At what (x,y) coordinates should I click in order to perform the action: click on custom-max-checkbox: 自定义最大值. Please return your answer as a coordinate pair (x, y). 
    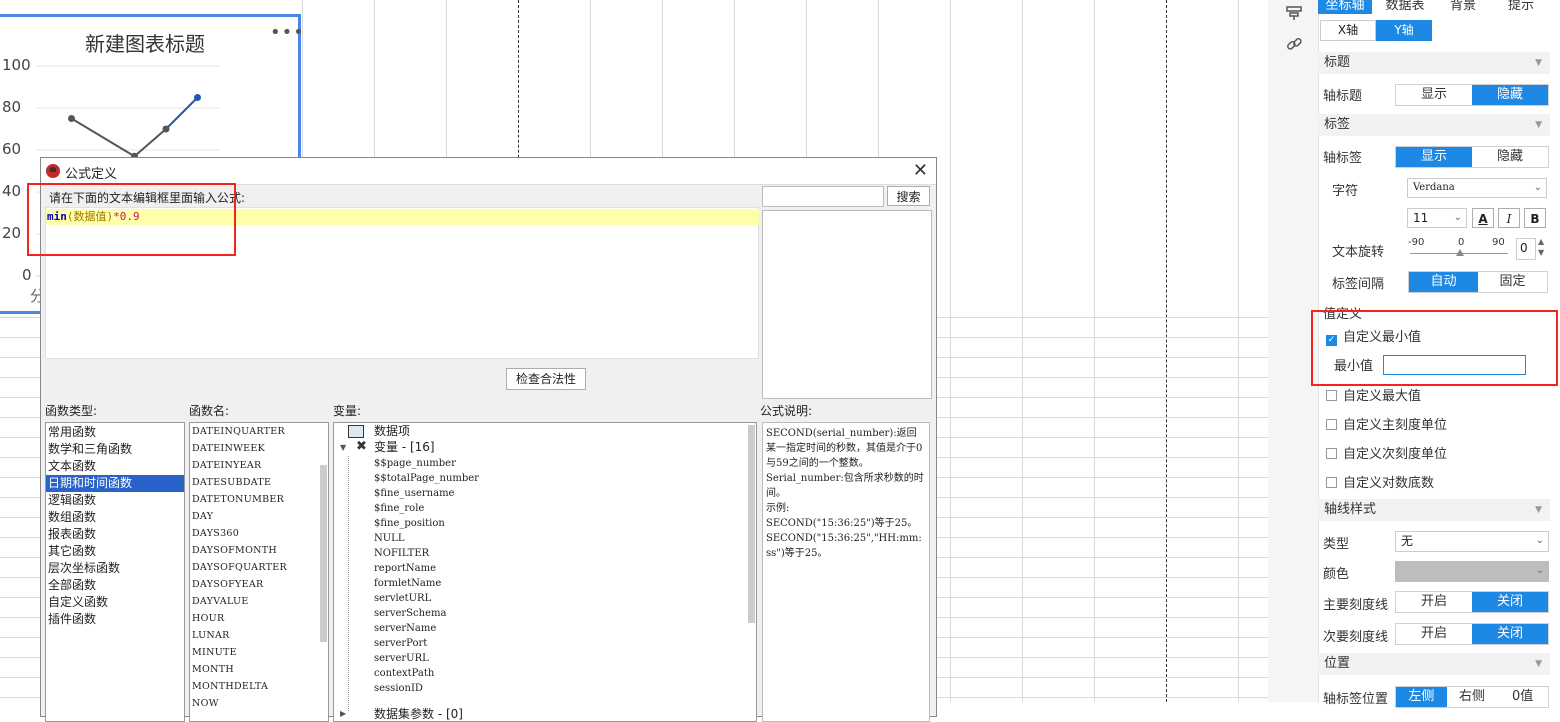
    Looking at the image, I should click on (1373, 394).